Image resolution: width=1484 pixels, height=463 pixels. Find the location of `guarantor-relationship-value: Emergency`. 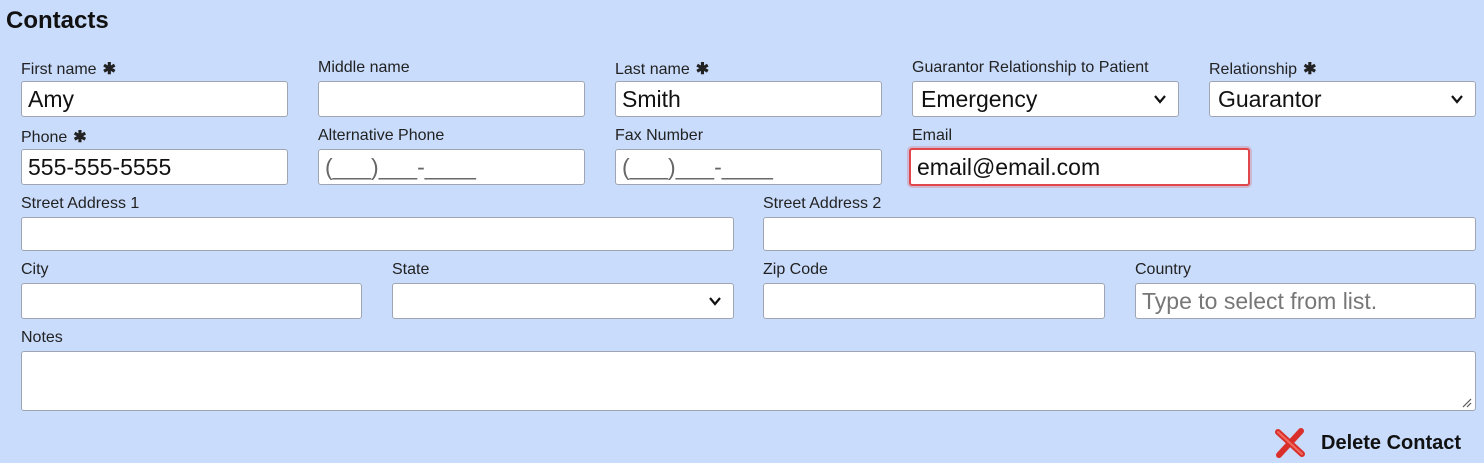

guarantor-relationship-value: Emergency is located at coordinates (979, 98).